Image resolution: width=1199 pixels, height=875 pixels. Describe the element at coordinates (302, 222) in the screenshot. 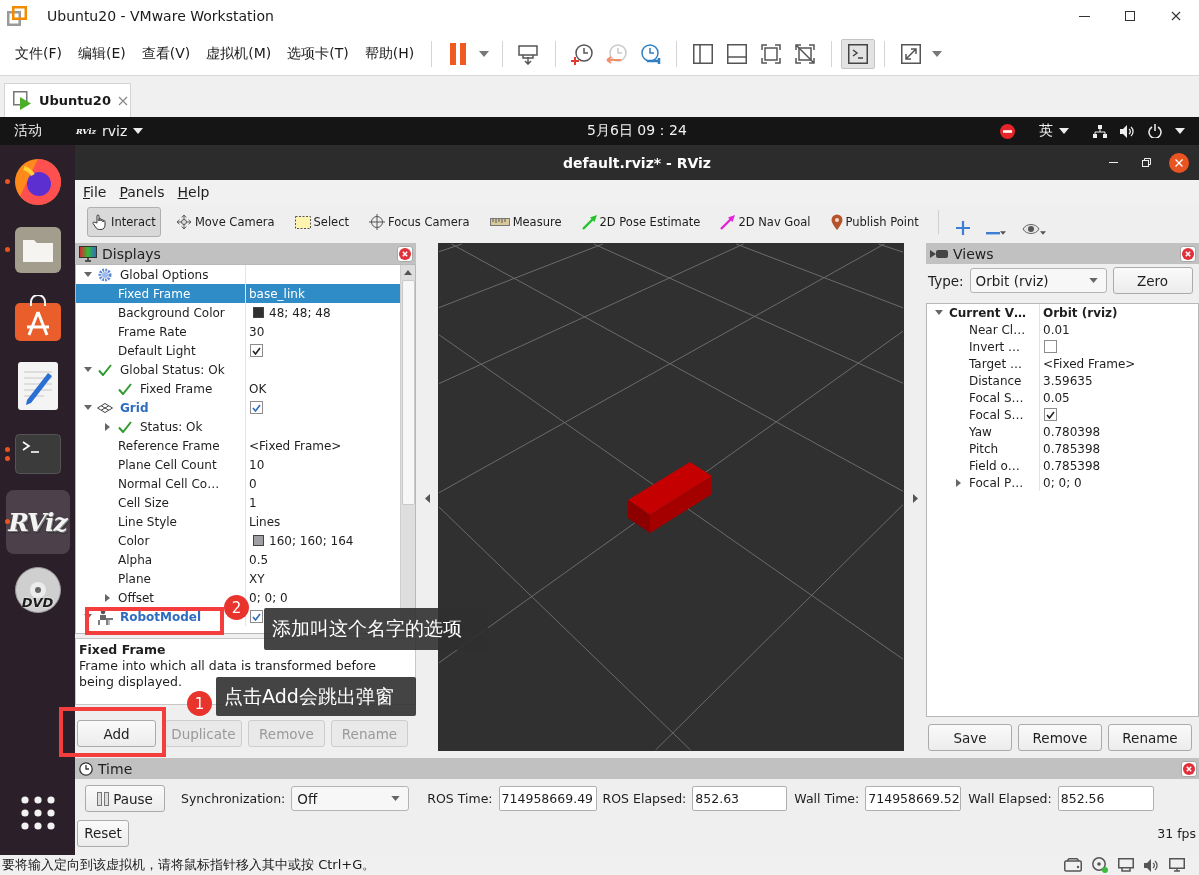

I see `dashed-rectangle-icon` at that location.